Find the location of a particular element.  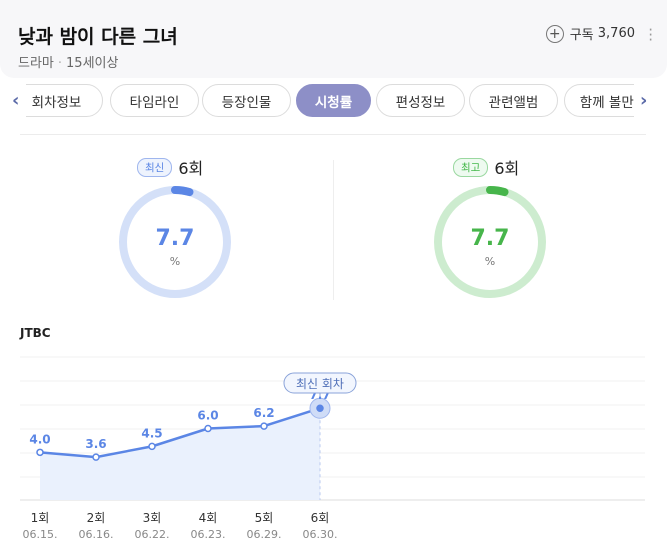

gauge-divider is located at coordinates (333, 230).